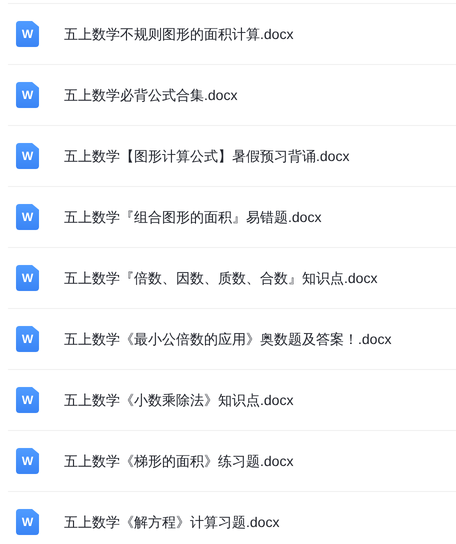 The height and width of the screenshot is (544, 456). What do you see at coordinates (193, 217) in the screenshot?
I see `file-name: 五上数学『组合图形的面积』易错题.docx` at bounding box center [193, 217].